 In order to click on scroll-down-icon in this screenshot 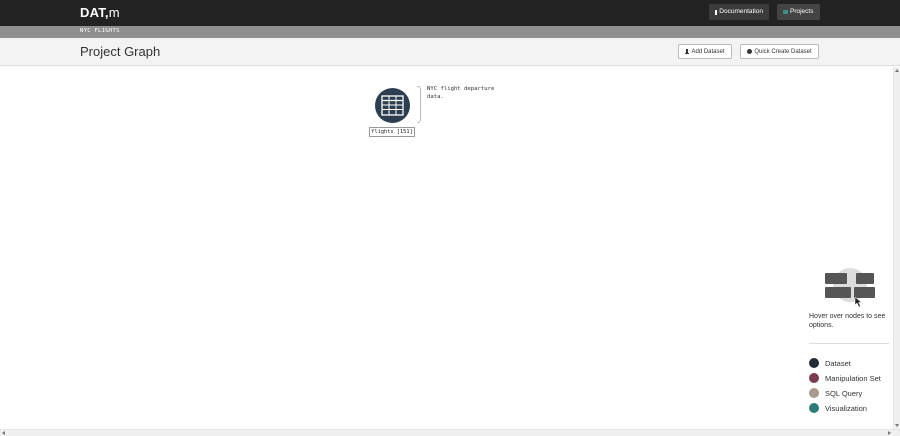, I will do `click(897, 425)`.